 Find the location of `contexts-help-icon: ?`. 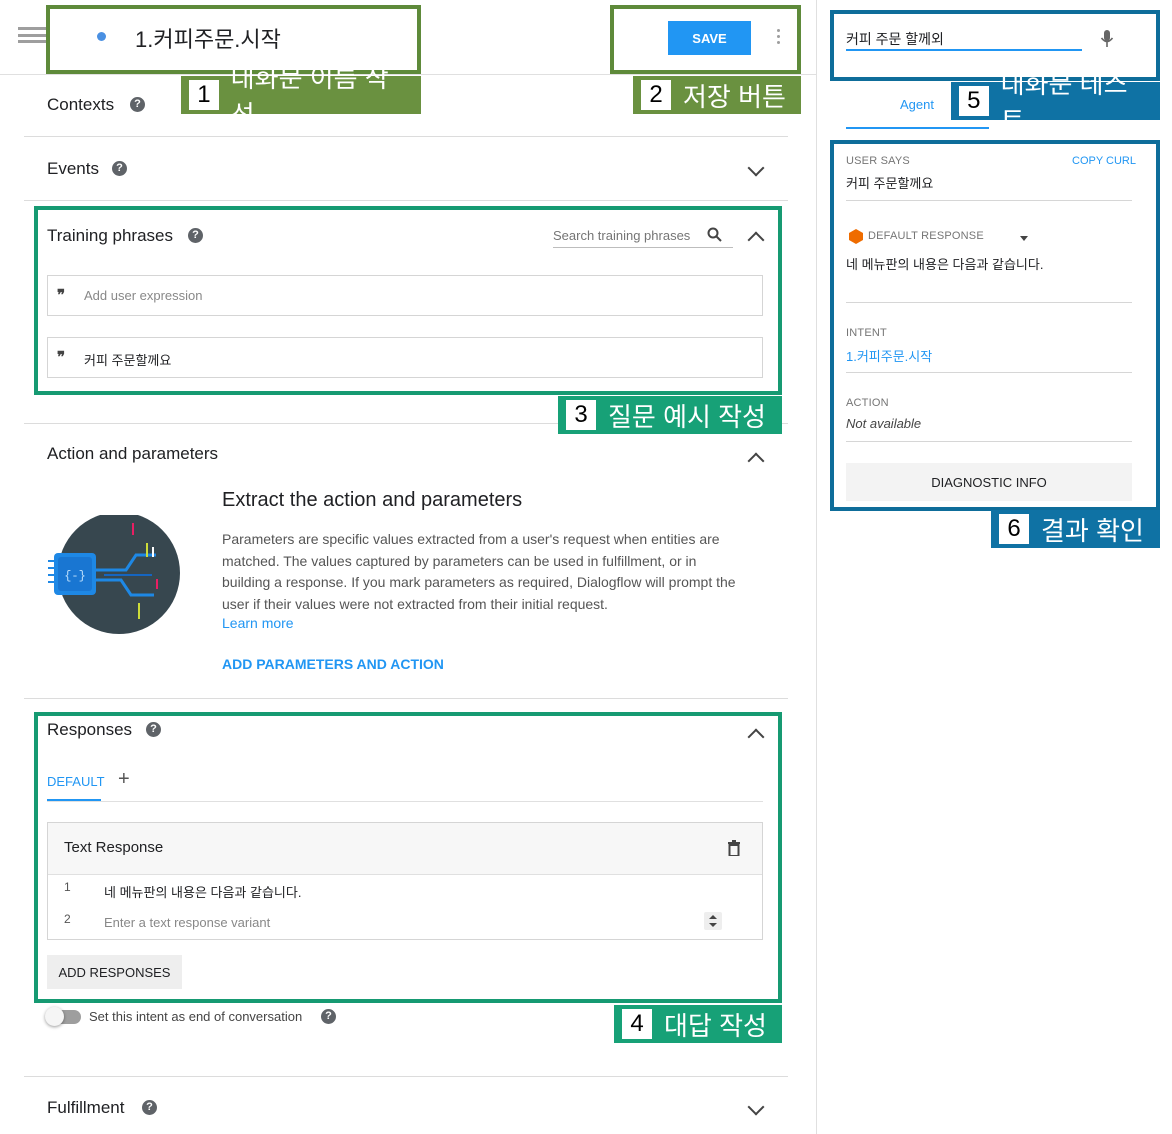

contexts-help-icon: ? is located at coordinates (137, 104).